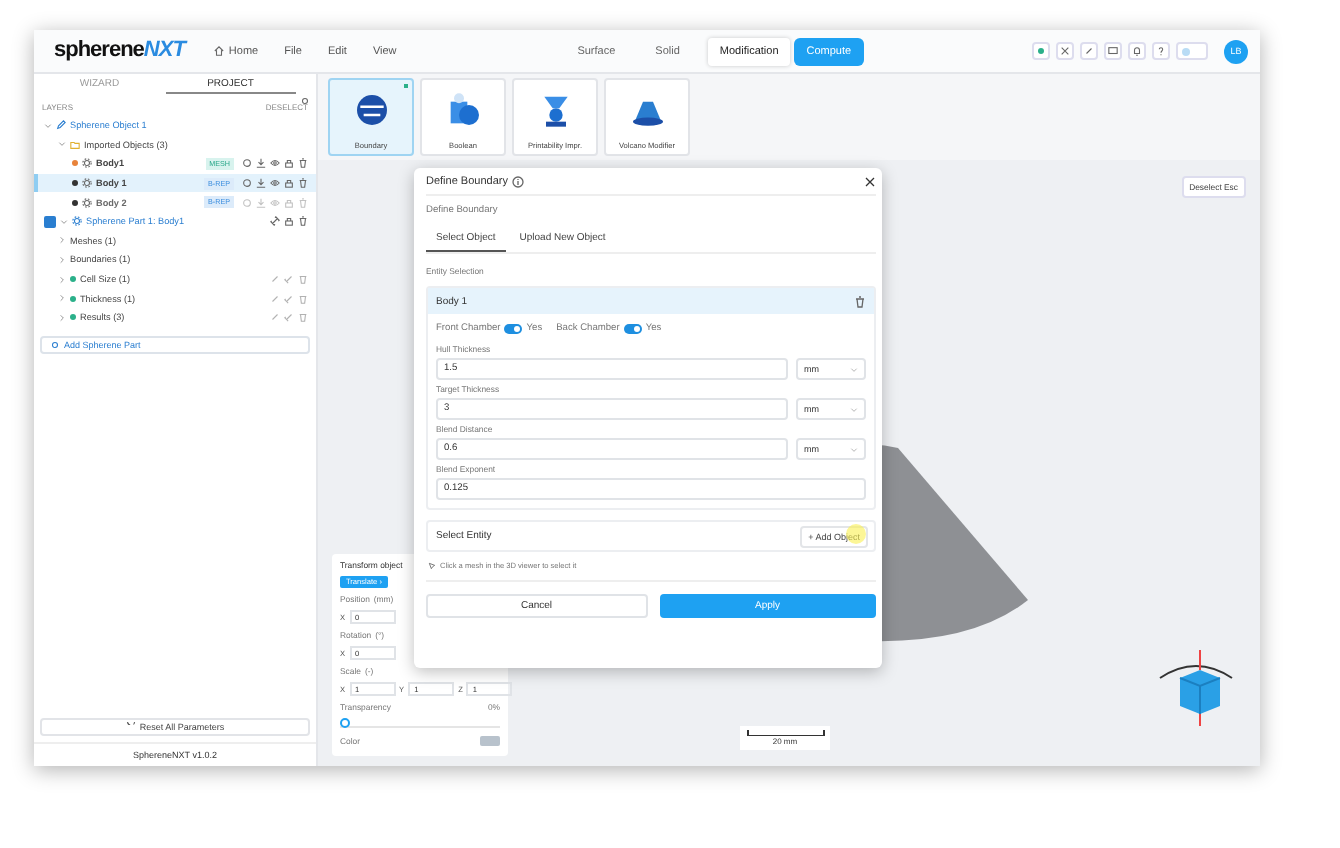  I want to click on bell-button, so click(1137, 51).